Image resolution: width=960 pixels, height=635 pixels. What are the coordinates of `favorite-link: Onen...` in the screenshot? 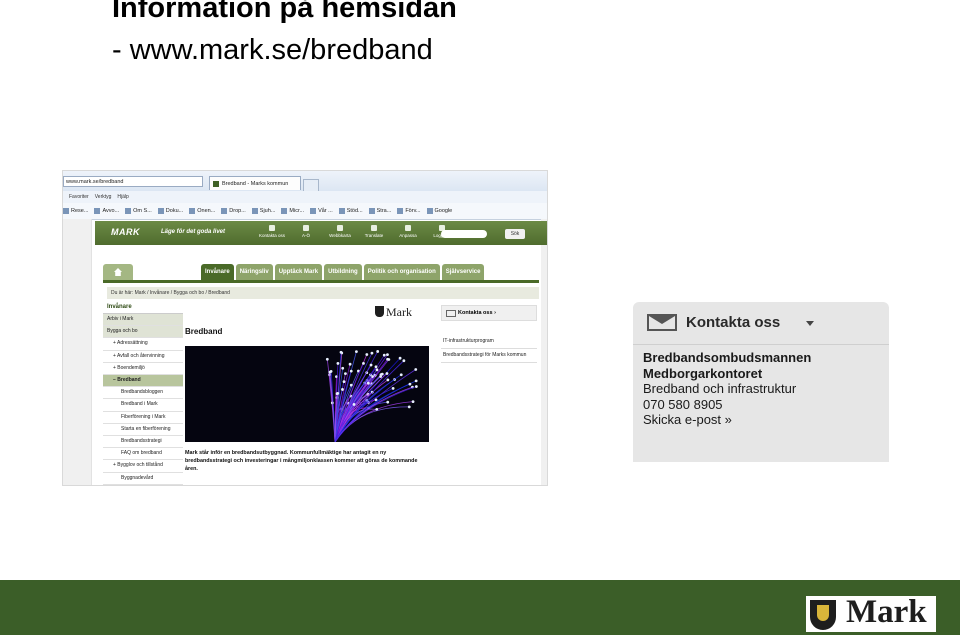 It's located at (202, 211).